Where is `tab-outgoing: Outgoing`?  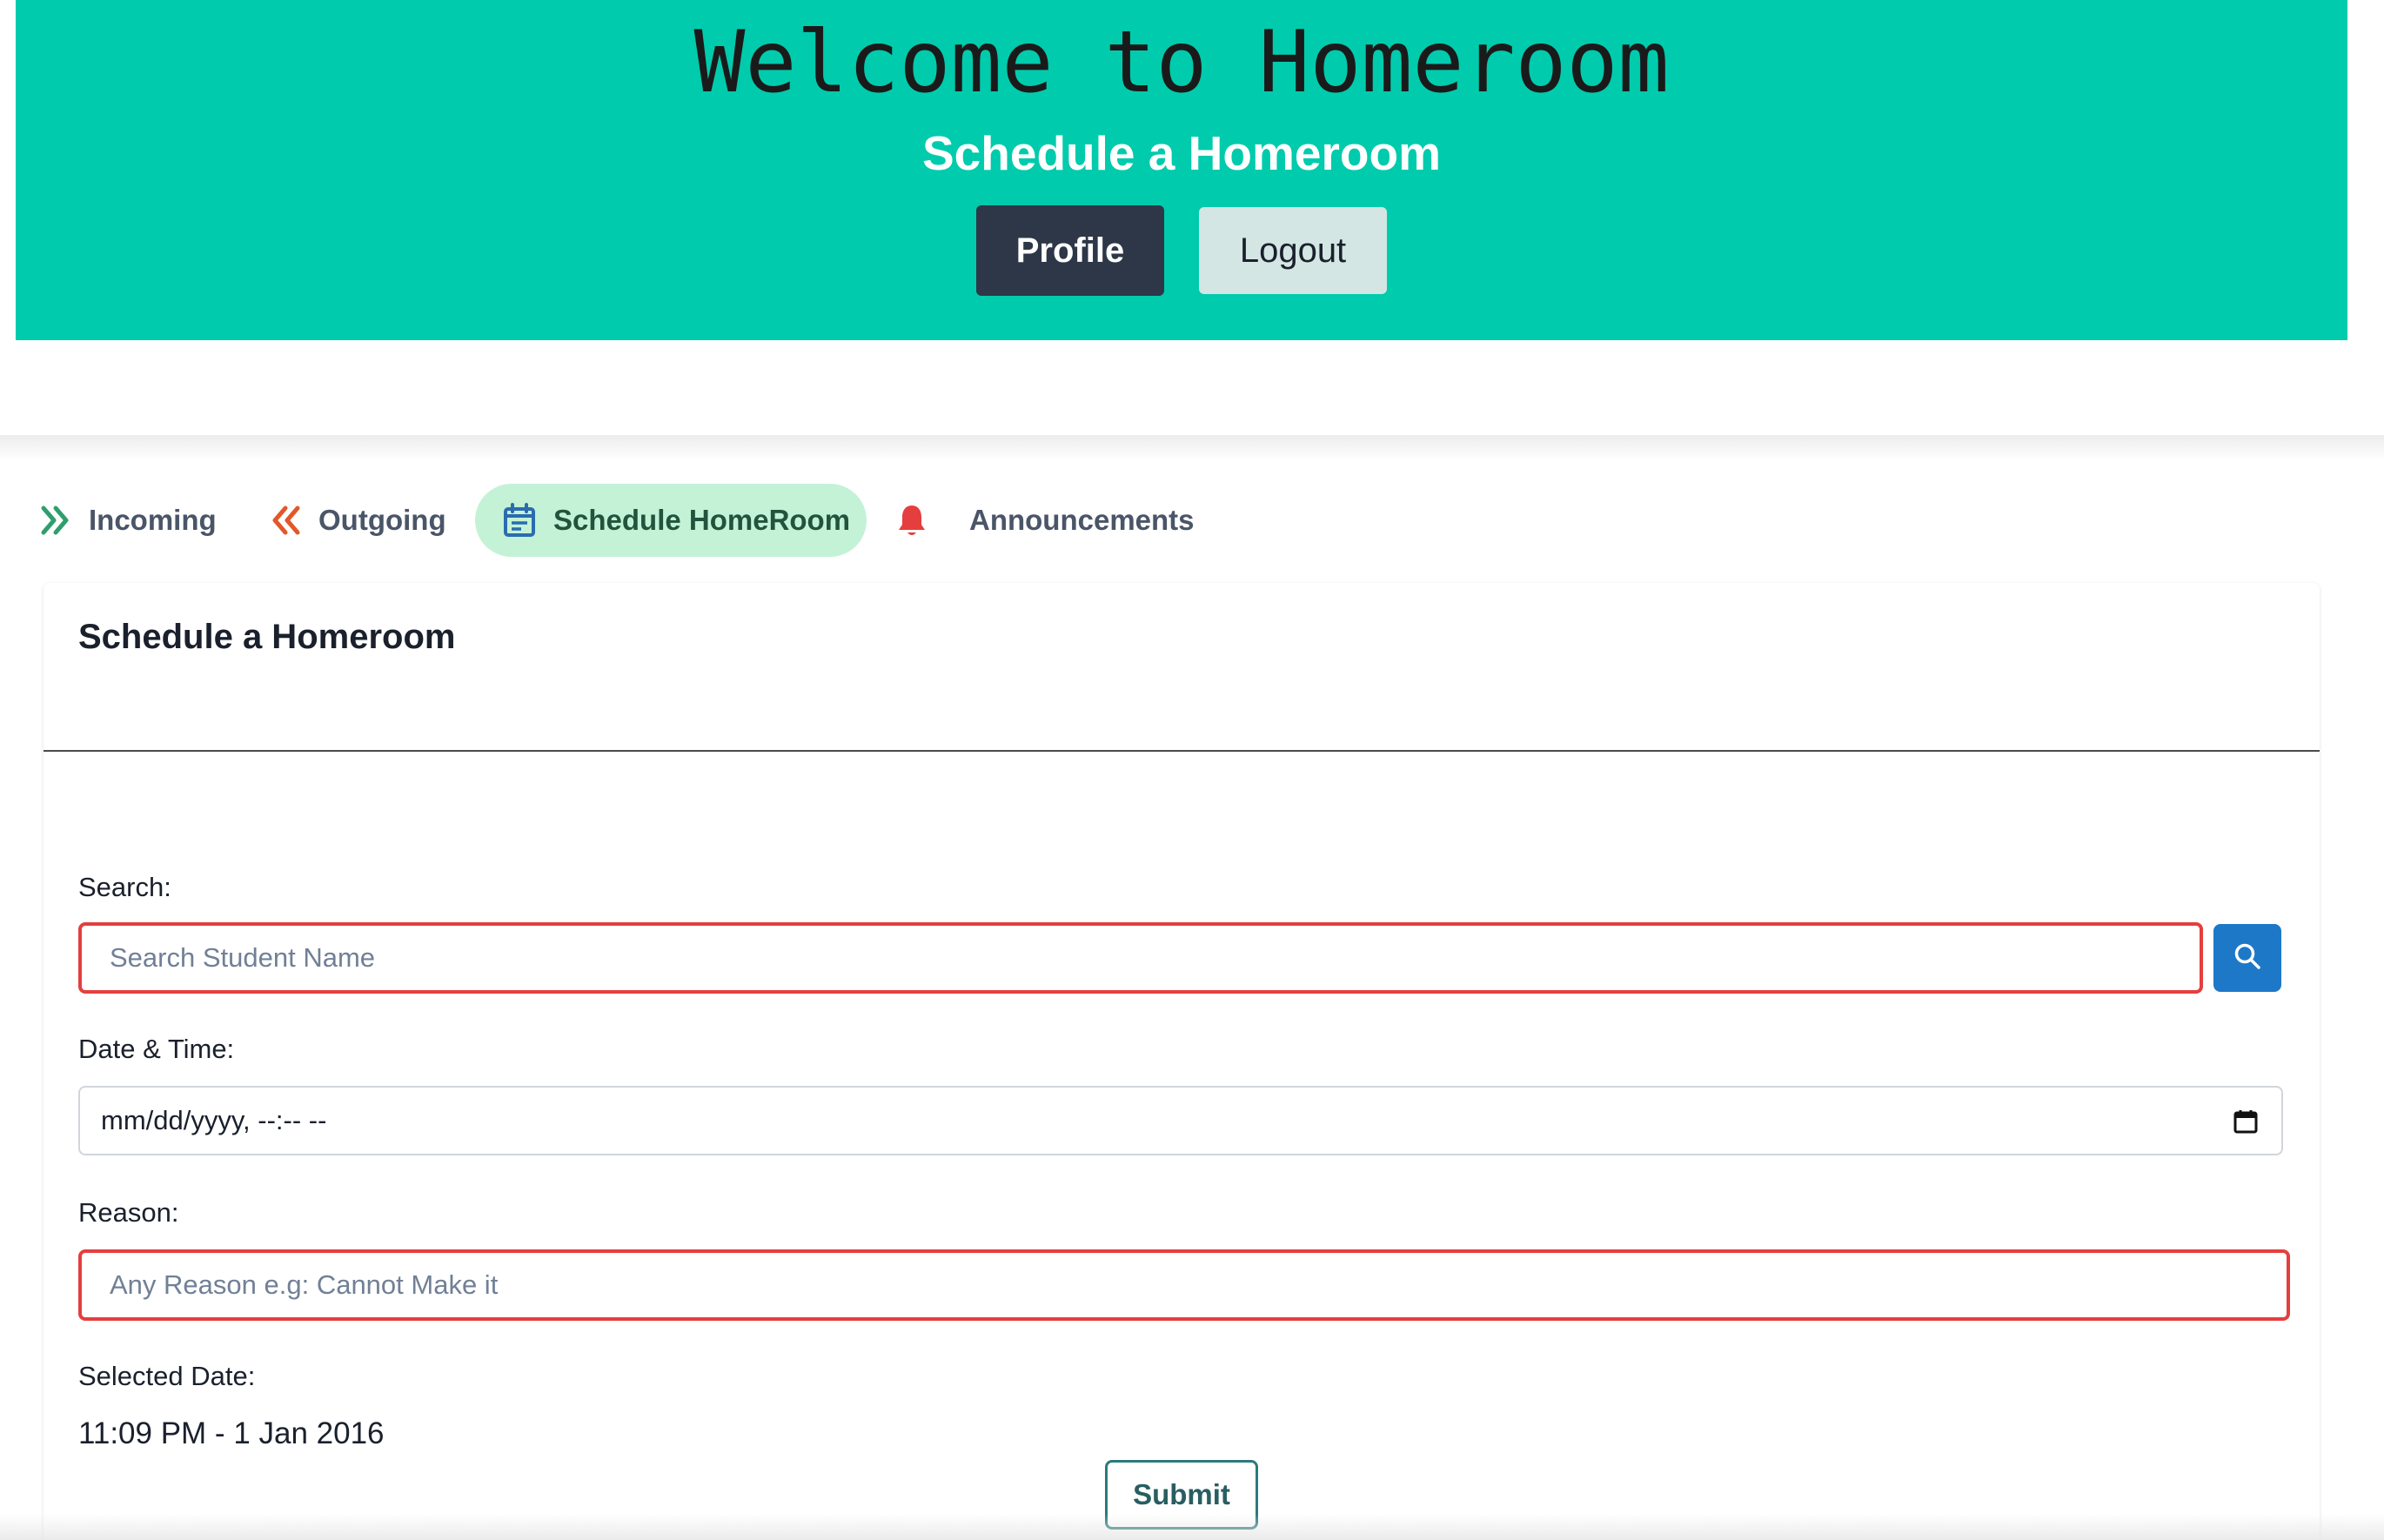
tab-outgoing: Outgoing is located at coordinates (357, 520).